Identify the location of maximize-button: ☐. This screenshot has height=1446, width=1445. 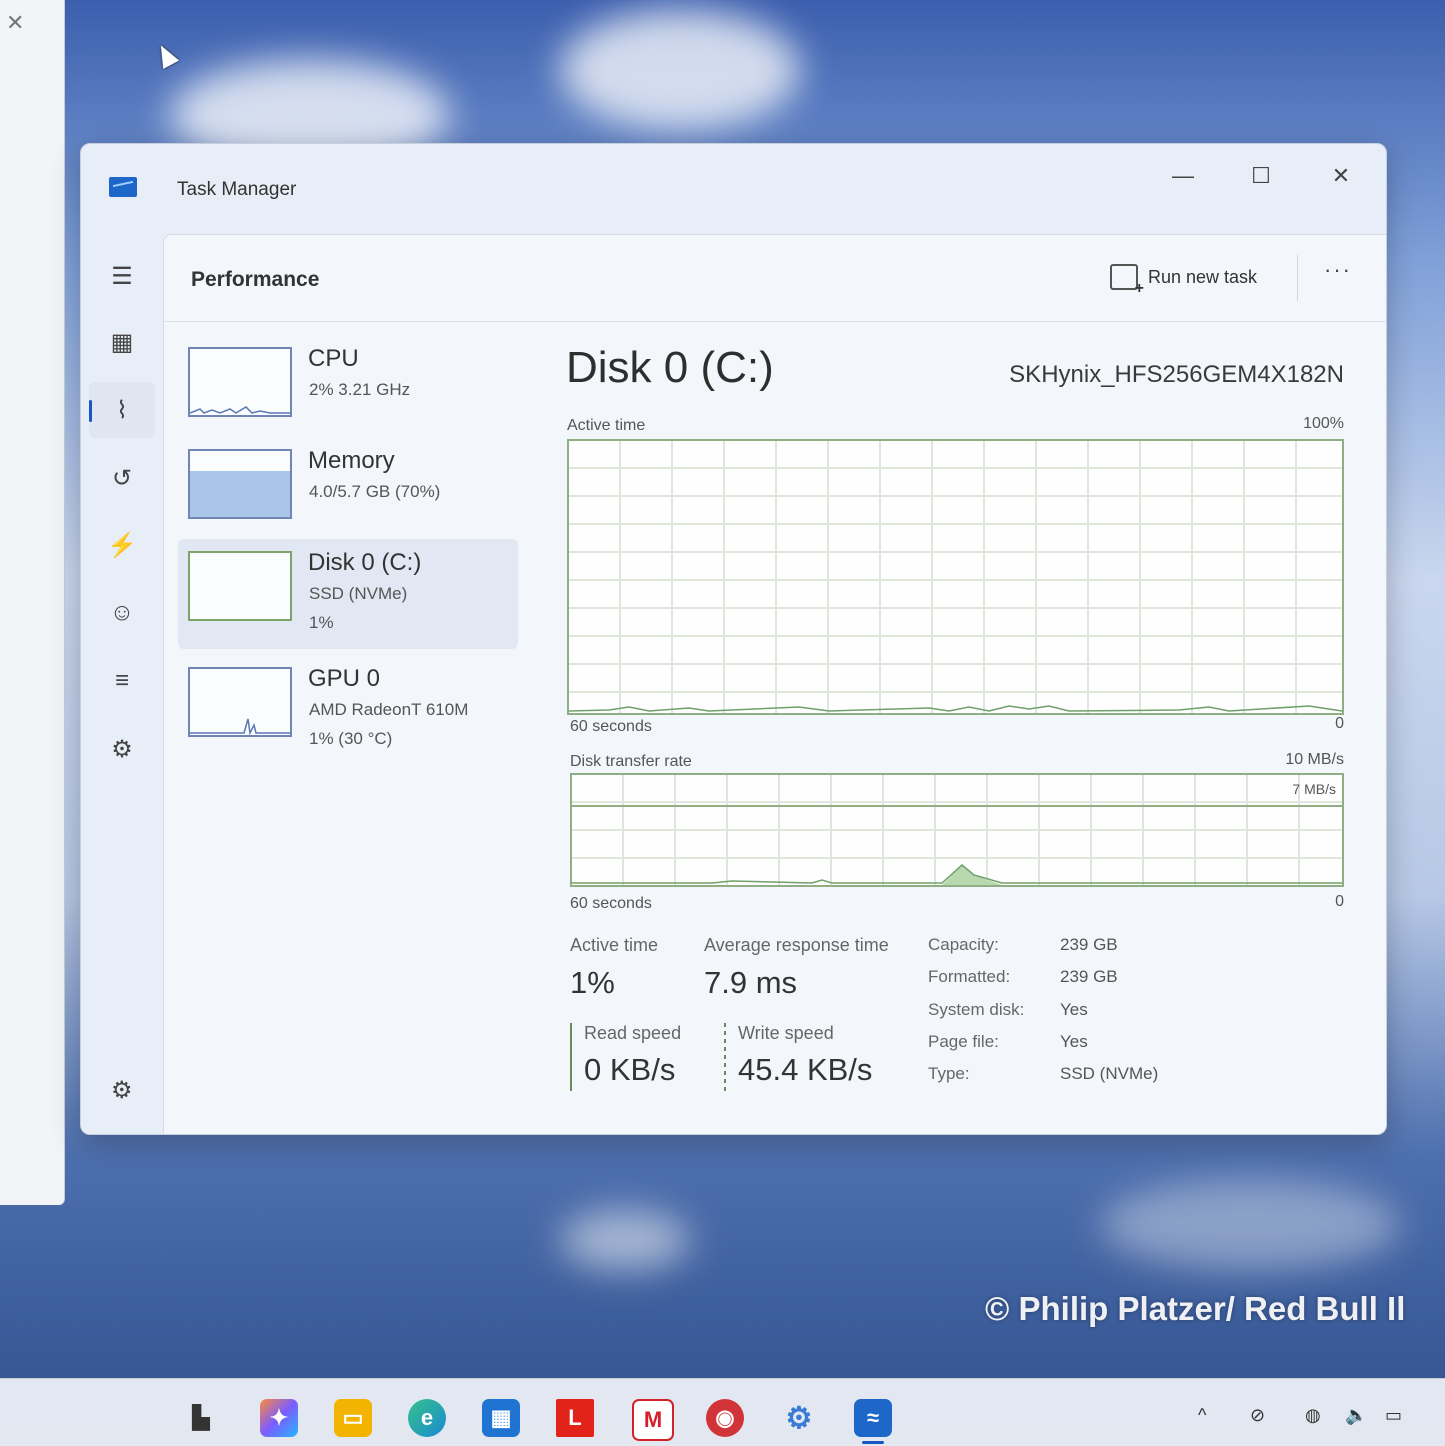
(1261, 176).